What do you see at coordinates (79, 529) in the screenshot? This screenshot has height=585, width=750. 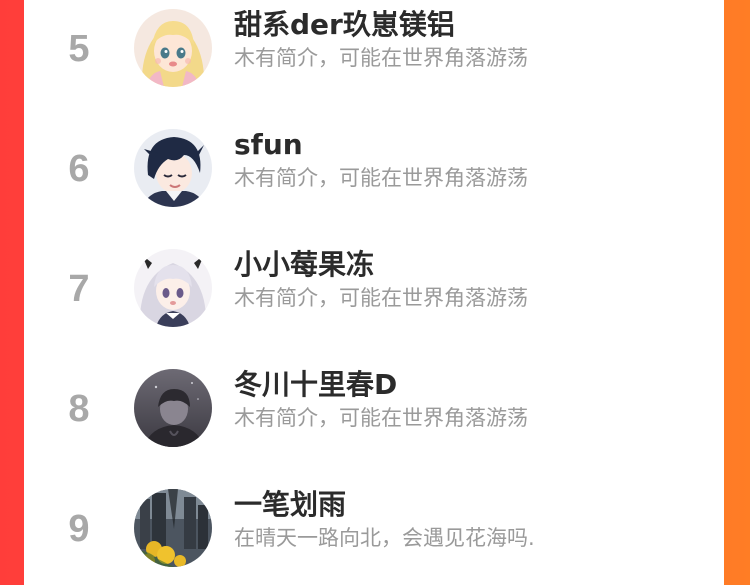 I see `rank-number: 9` at bounding box center [79, 529].